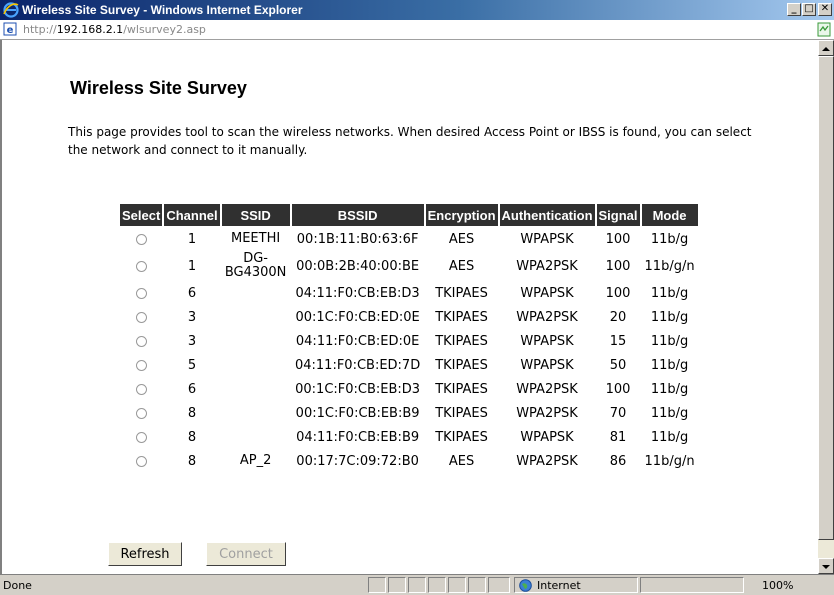 Image resolution: width=834 pixels, height=595 pixels. What do you see at coordinates (357, 293) in the screenshot?
I see `bssid-cell: 04:11:F0:CB:EB:D3` at bounding box center [357, 293].